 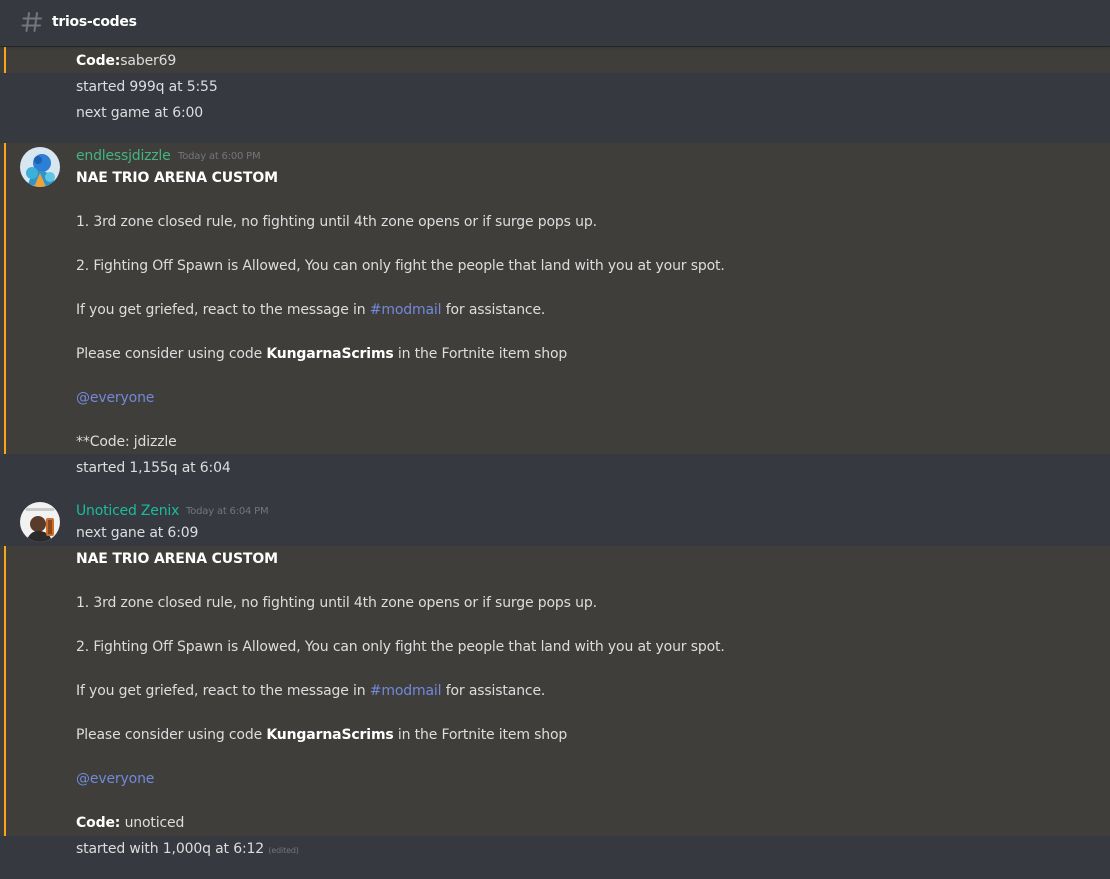 I want to click on author-name: endlessjdizzle, so click(x=123, y=156).